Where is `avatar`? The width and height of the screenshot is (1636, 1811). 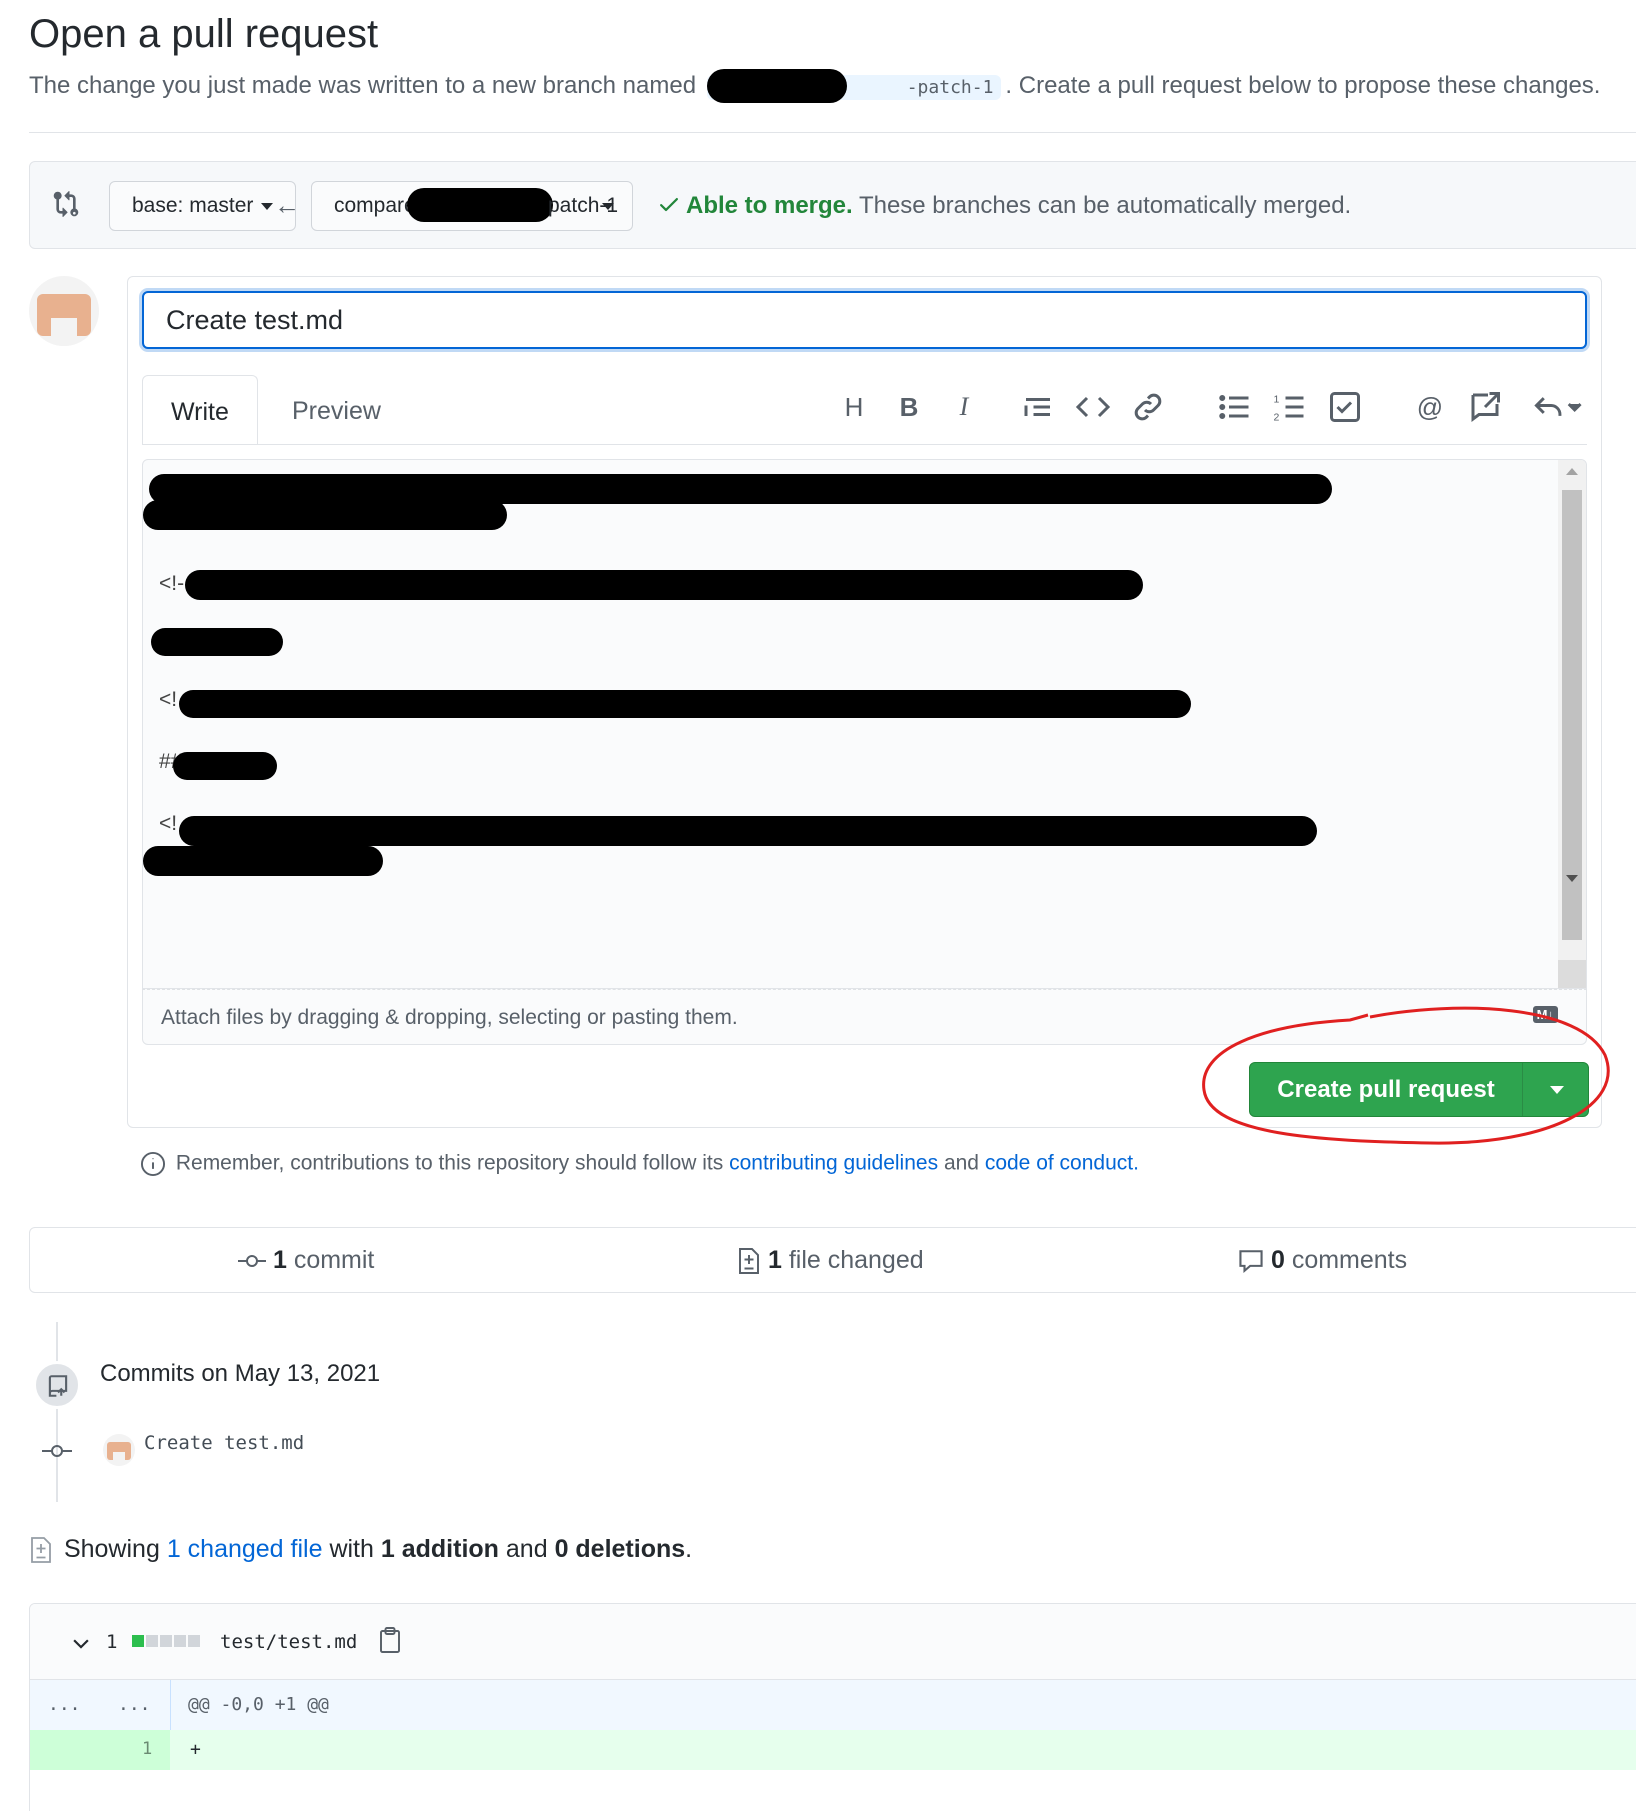
avatar is located at coordinates (64, 311).